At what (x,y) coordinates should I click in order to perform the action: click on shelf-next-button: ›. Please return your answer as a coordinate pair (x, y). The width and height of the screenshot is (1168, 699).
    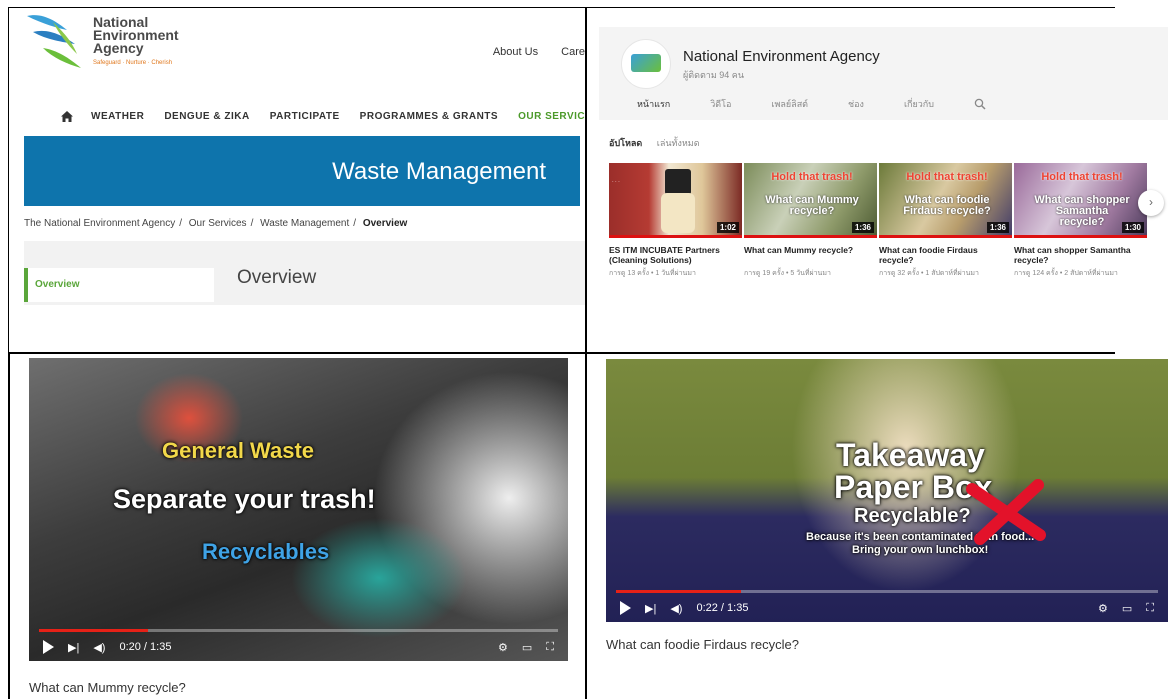
    Looking at the image, I should click on (1151, 203).